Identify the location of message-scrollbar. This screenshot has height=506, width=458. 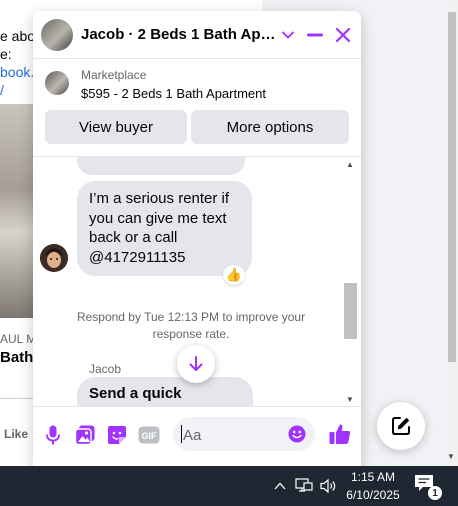
(351, 282).